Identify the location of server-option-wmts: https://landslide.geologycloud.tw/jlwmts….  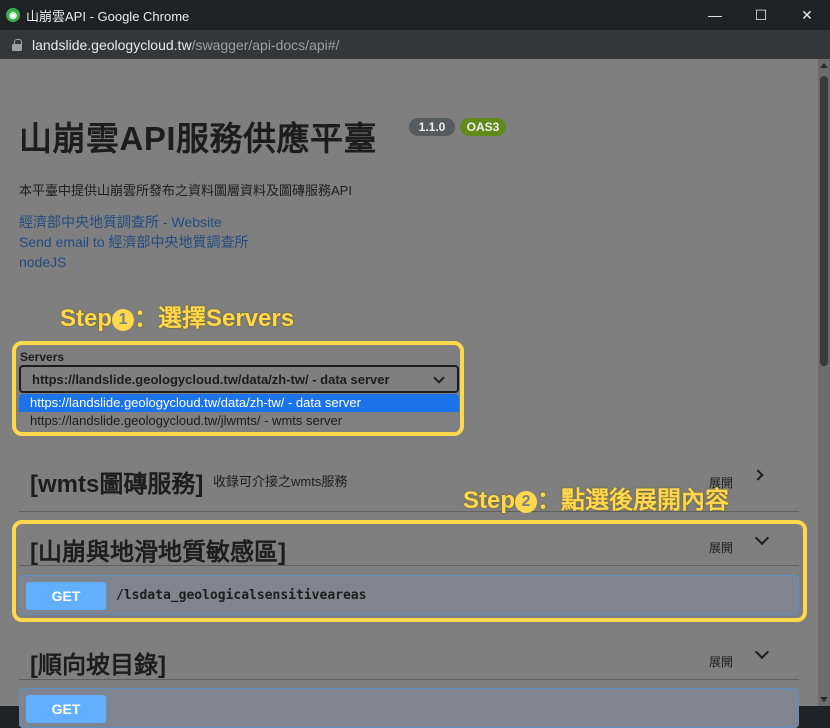
(239, 421).